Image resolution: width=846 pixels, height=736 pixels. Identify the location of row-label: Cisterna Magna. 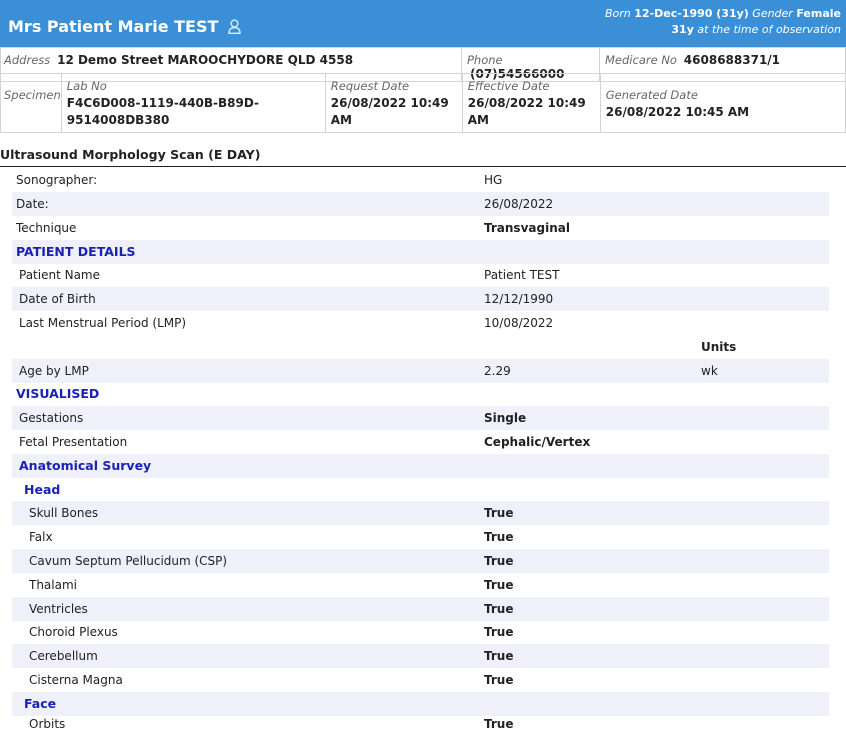
(76, 680).